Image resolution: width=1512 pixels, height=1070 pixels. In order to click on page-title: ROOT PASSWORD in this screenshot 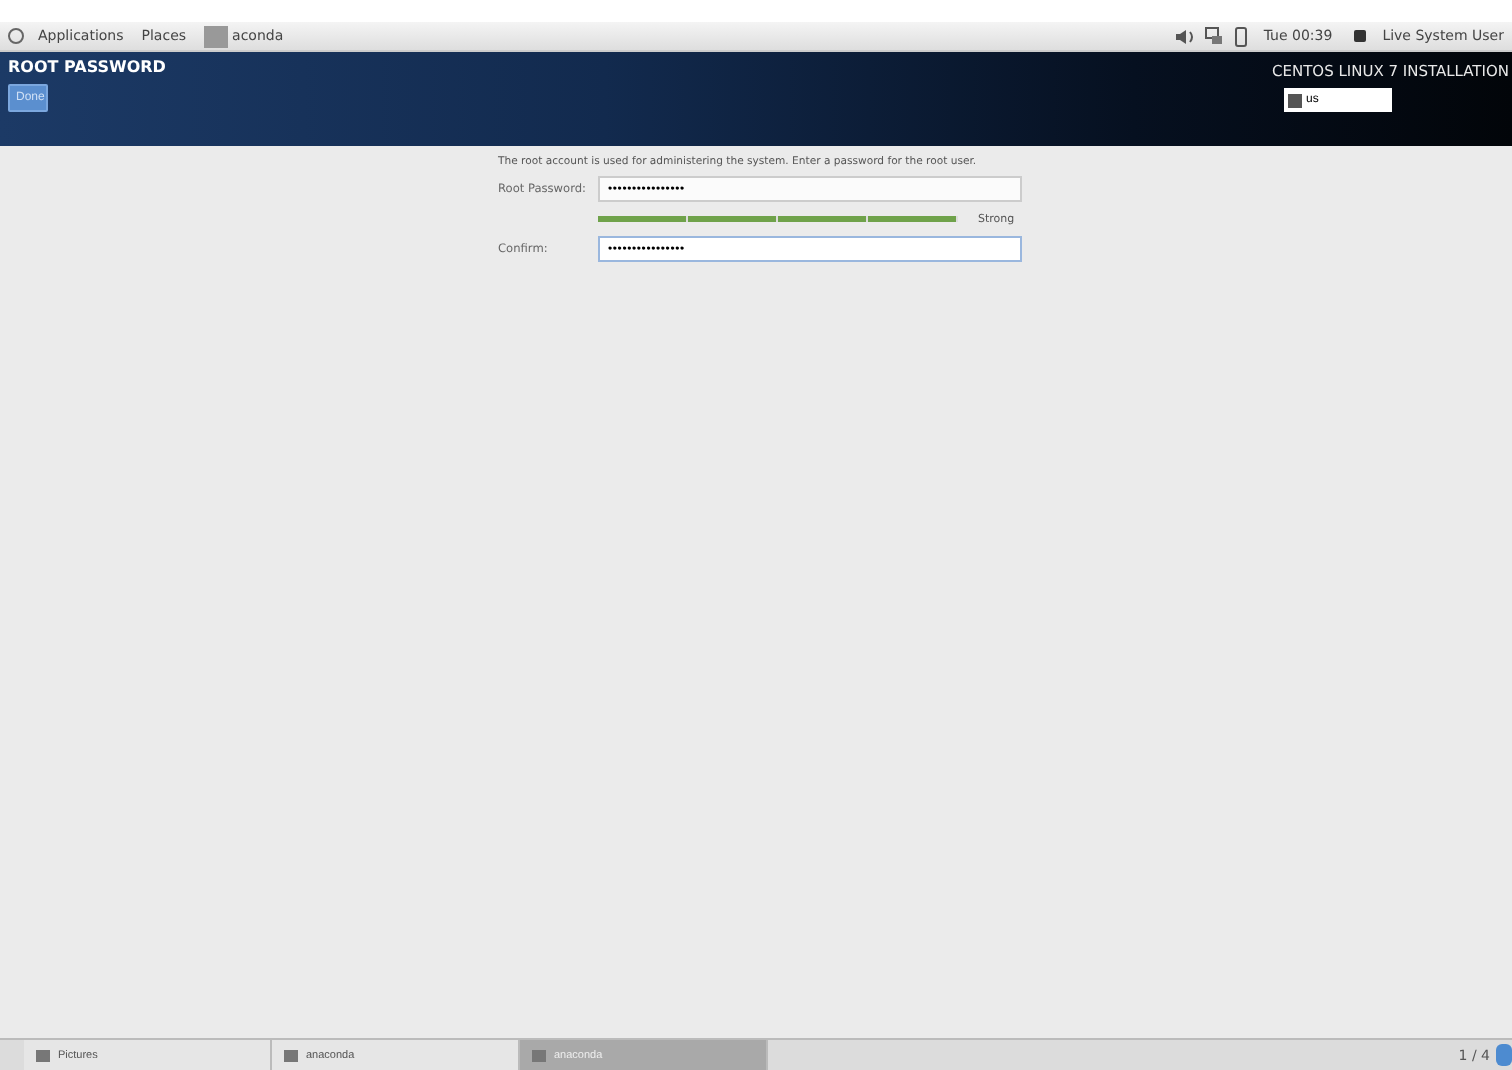, I will do `click(87, 67)`.